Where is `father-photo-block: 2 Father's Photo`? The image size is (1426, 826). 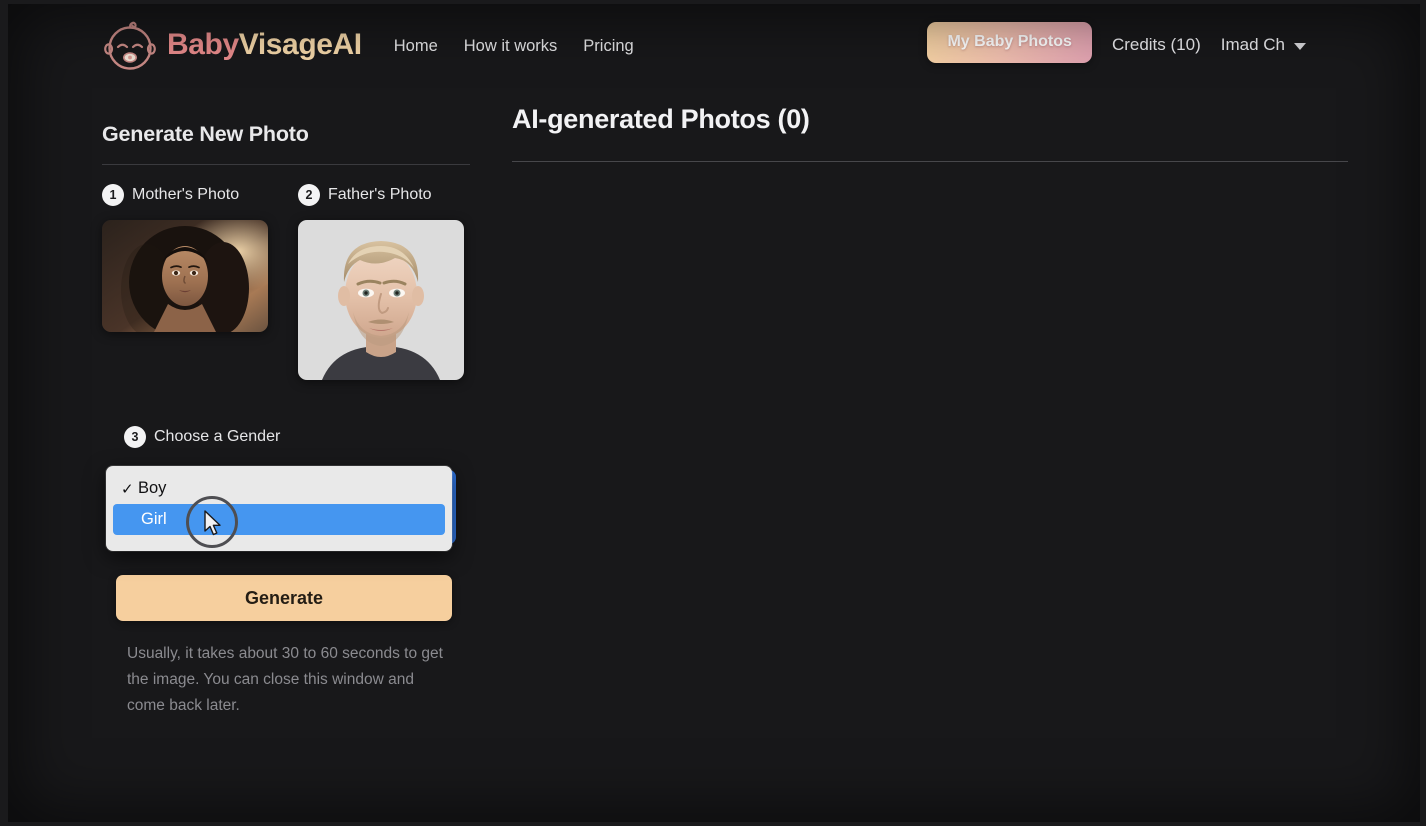 father-photo-block: 2 Father's Photo is located at coordinates (381, 281).